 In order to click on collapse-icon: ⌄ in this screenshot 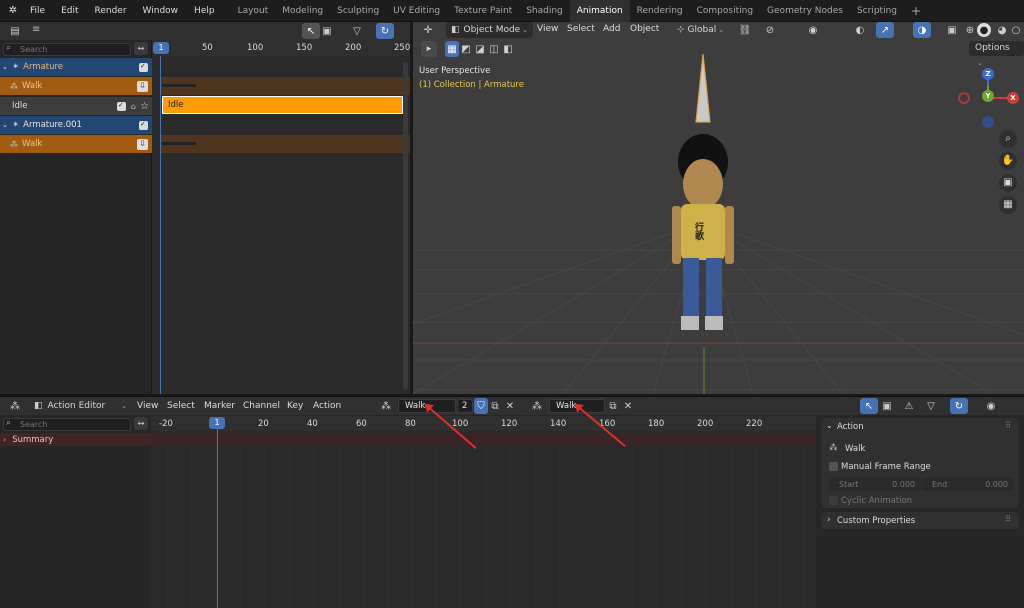, I will do `click(5, 67)`.